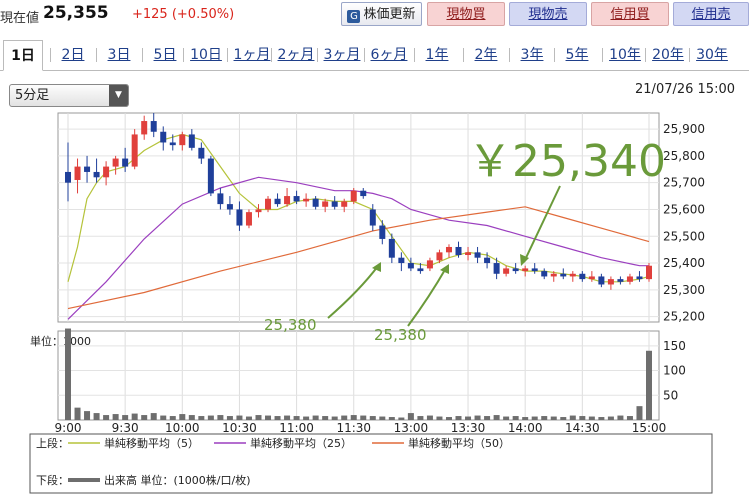 The height and width of the screenshot is (499, 749). What do you see at coordinates (670, 395) in the screenshot?
I see `volume-y-tick-label: 50` at bounding box center [670, 395].